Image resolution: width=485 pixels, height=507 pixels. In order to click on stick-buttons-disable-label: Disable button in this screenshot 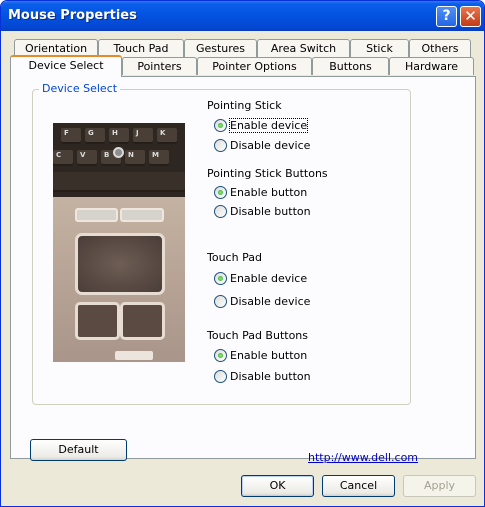, I will do `click(270, 211)`.